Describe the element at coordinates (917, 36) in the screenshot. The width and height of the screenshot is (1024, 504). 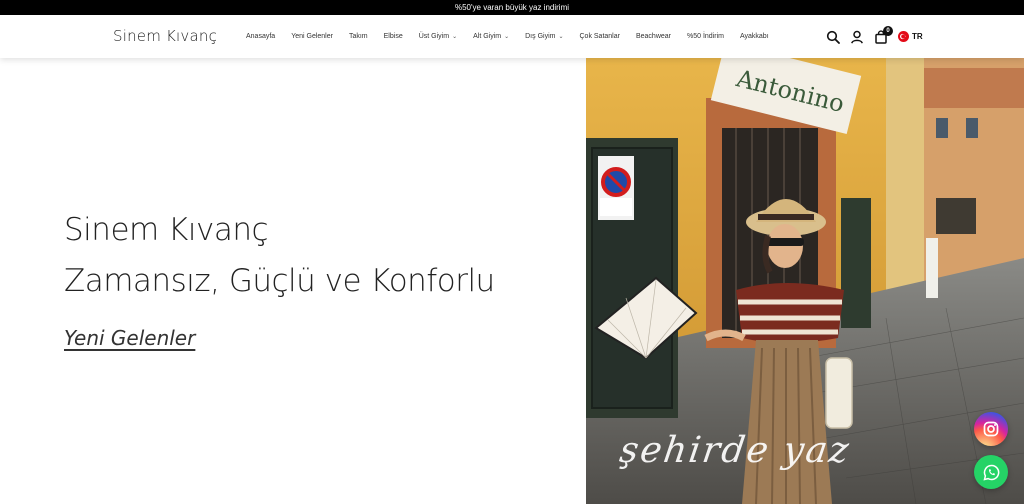
I see `language-code: TR` at that location.